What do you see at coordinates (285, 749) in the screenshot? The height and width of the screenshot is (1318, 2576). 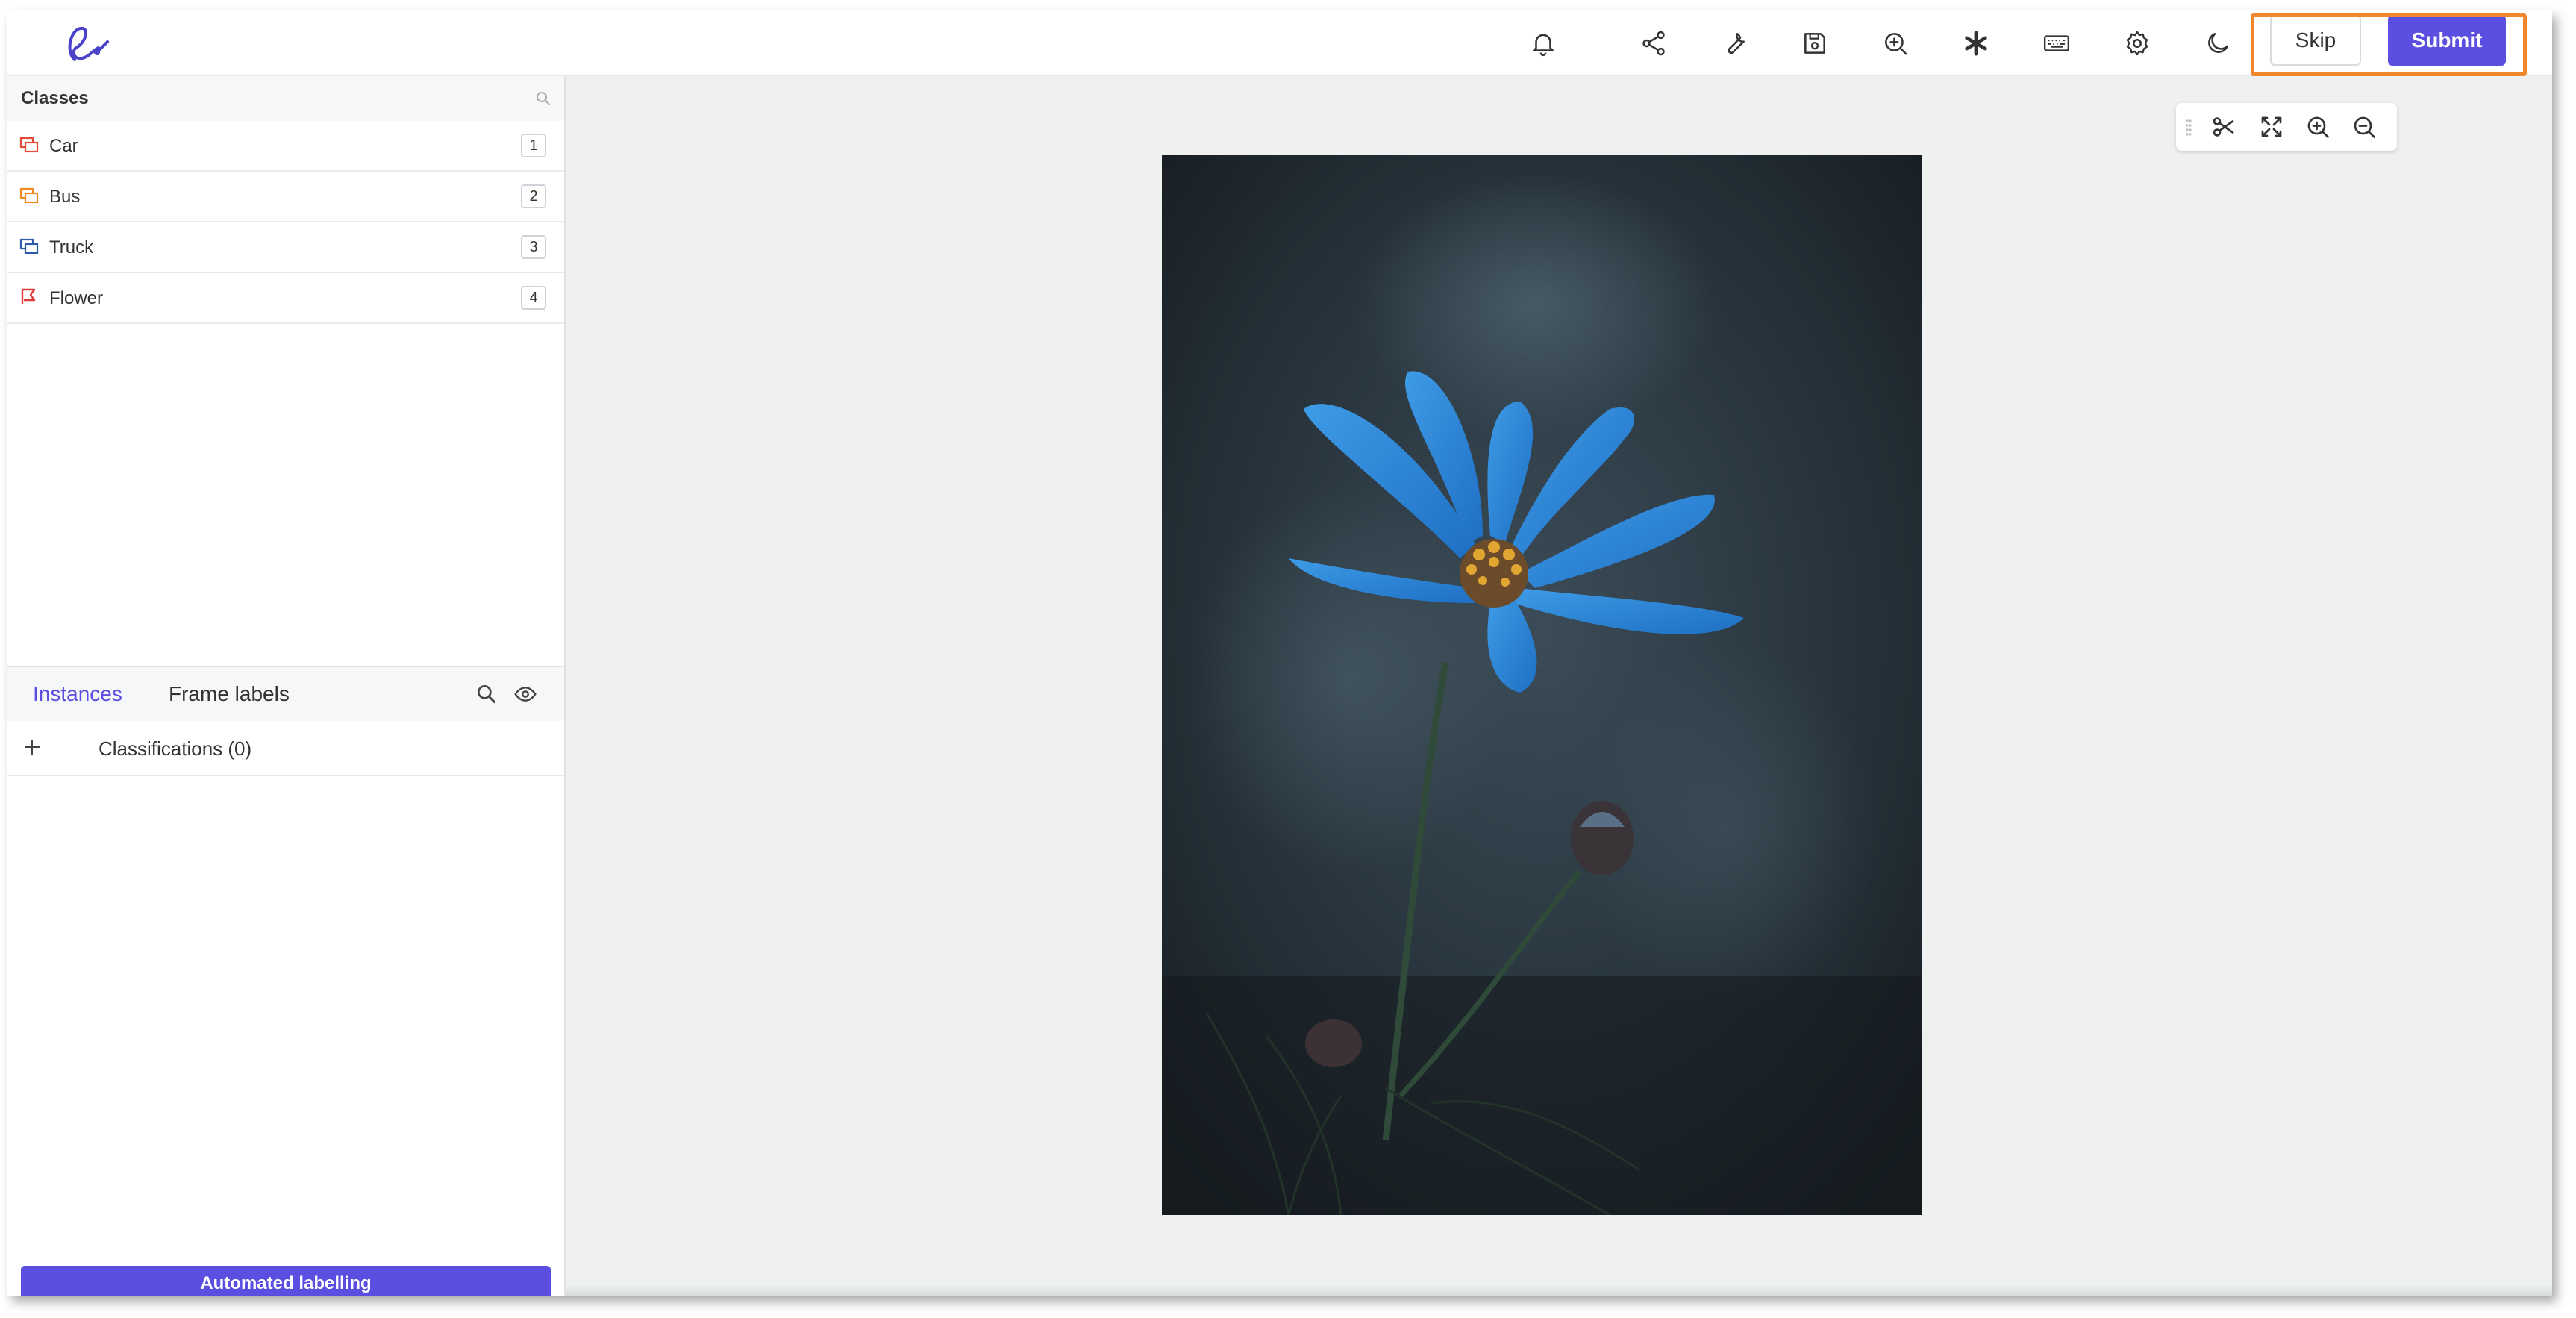 I see `classifications-row: Classifications (0)` at bounding box center [285, 749].